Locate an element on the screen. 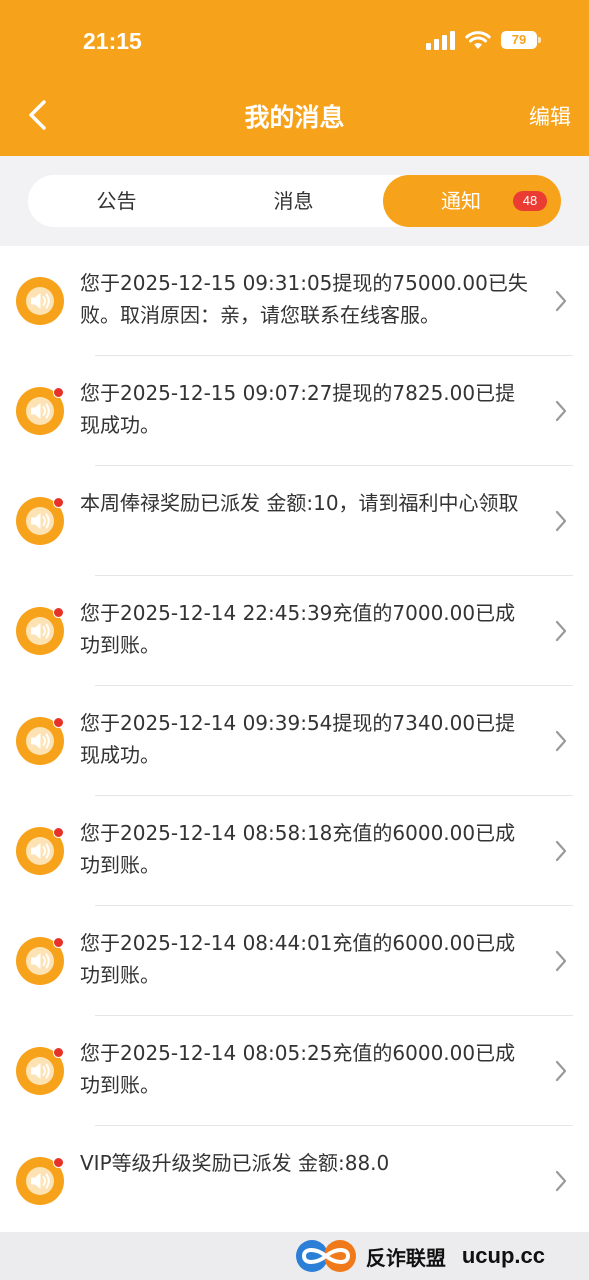 This screenshot has width=589, height=1280. message-item: 您于2025-12-14 09:39:54提现的7340.00已提现成功。 is located at coordinates (294, 741).